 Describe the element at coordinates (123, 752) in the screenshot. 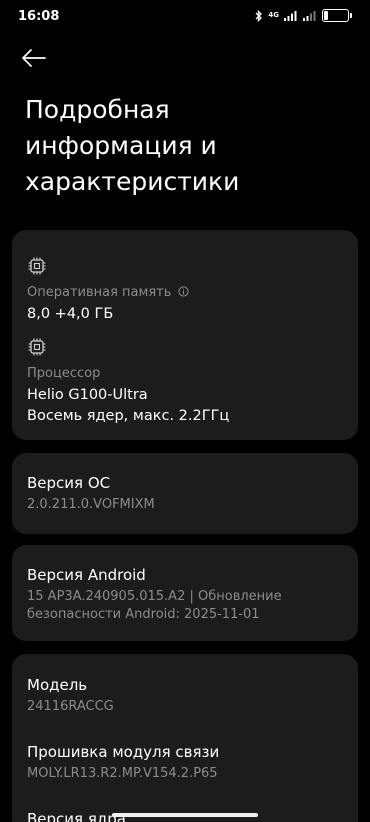

I see `baseband-title: Прошивка модуля связи` at that location.